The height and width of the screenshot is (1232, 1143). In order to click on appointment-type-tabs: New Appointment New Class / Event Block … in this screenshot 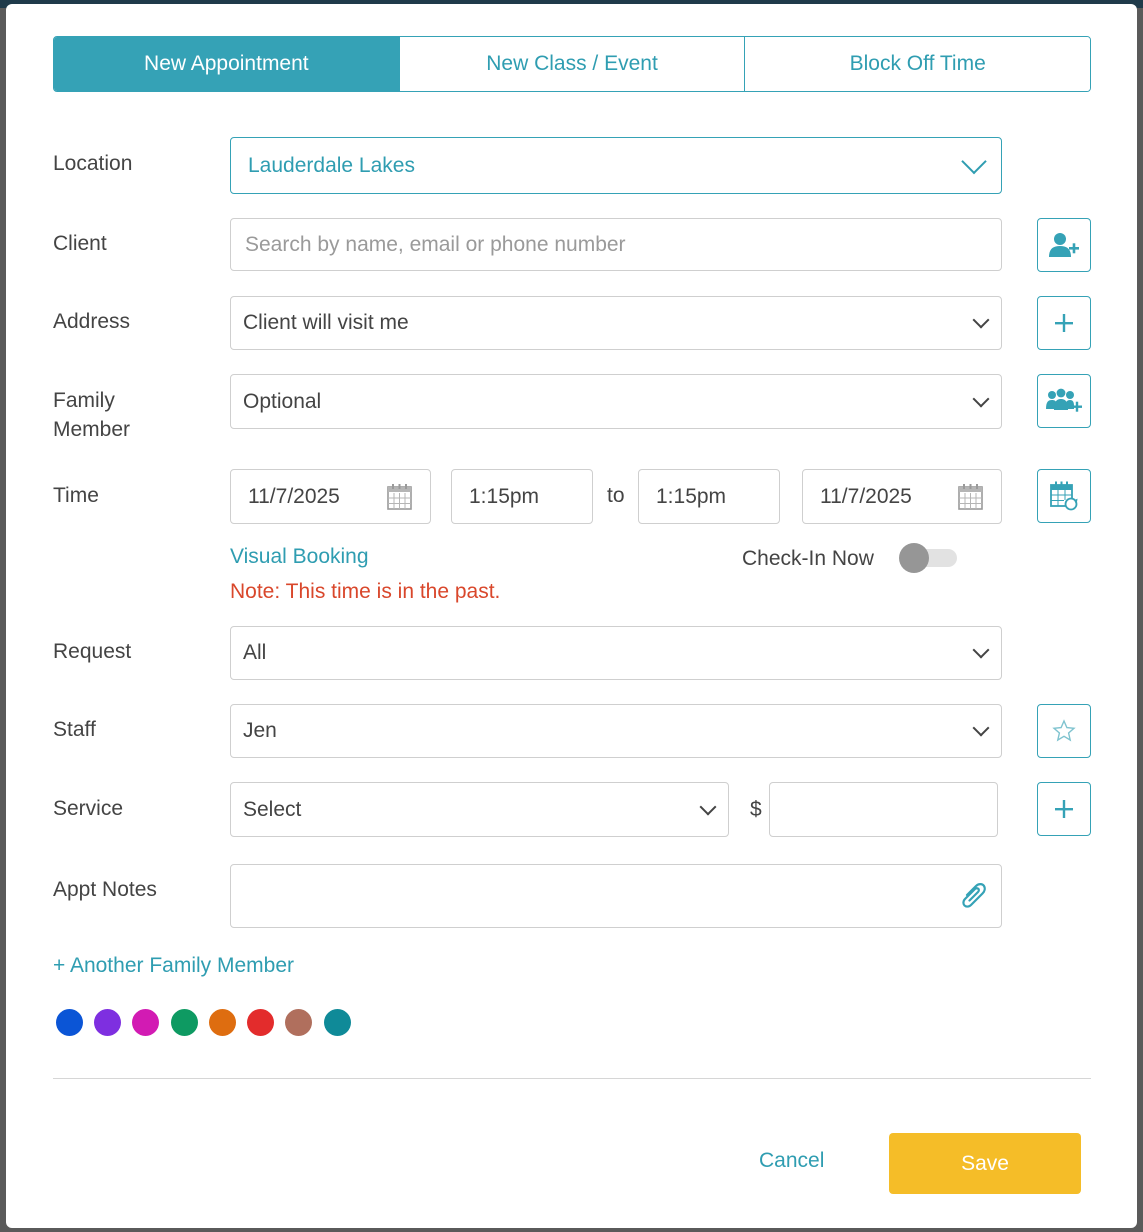, I will do `click(572, 64)`.